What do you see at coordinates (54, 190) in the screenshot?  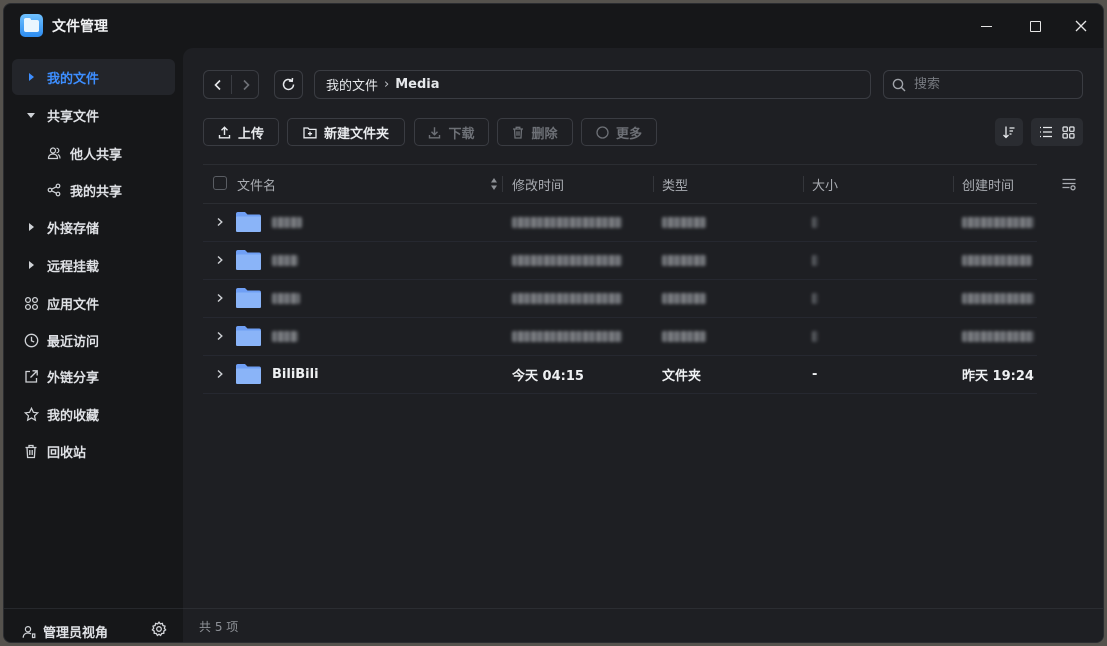 I see `share-nodes-icon` at bounding box center [54, 190].